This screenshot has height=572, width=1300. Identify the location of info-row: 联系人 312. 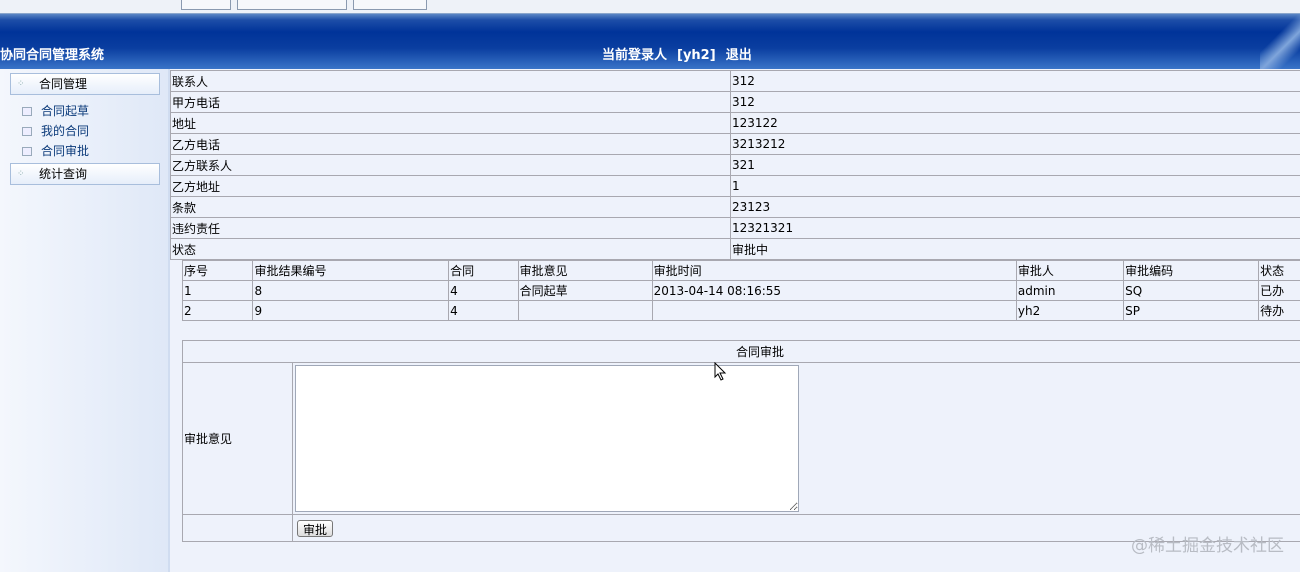
(735, 81).